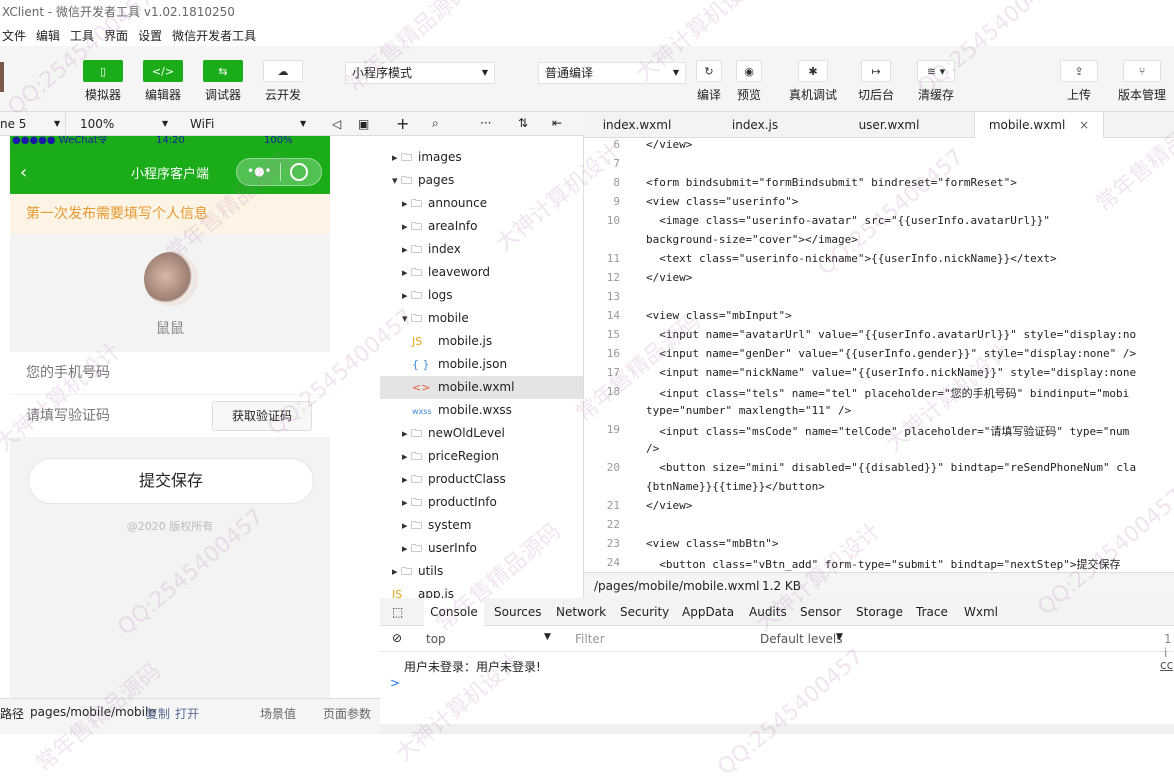 This screenshot has width=1174, height=781. Describe the element at coordinates (481, 479) in the screenshot. I see `tree-item: ▸ 🗀 productClass` at that location.